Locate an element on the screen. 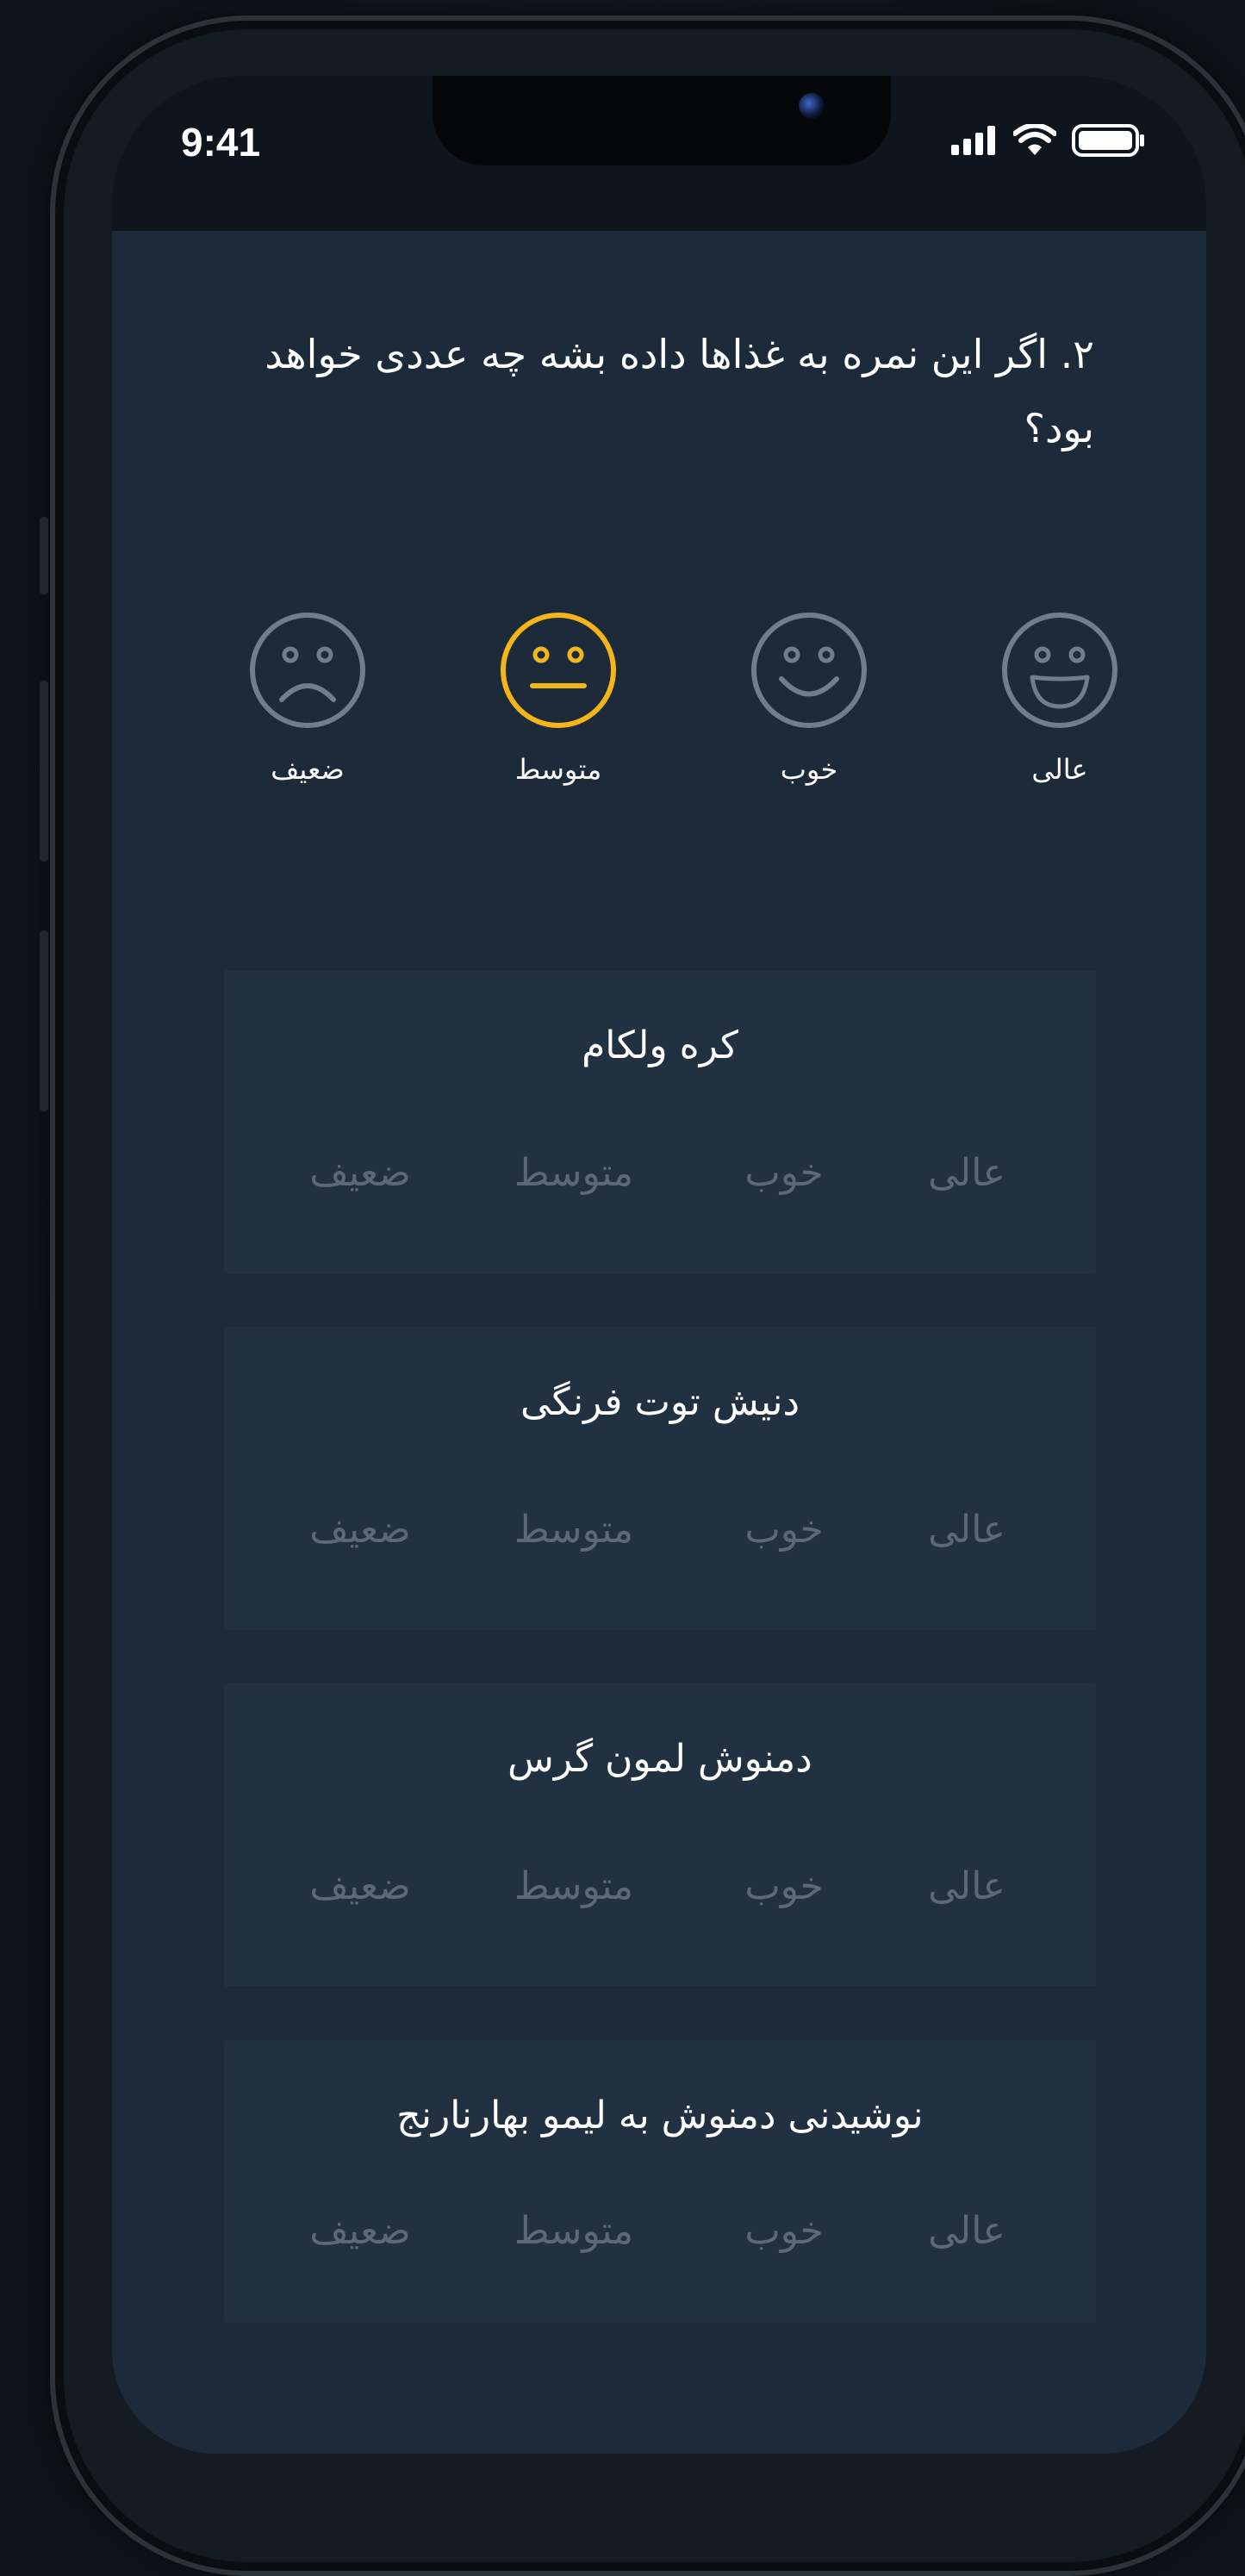 This screenshot has width=1245, height=2576. food-item-card: دنیش توت فرنگی عالی خوب متوسط ضعیف is located at coordinates (660, 1479).